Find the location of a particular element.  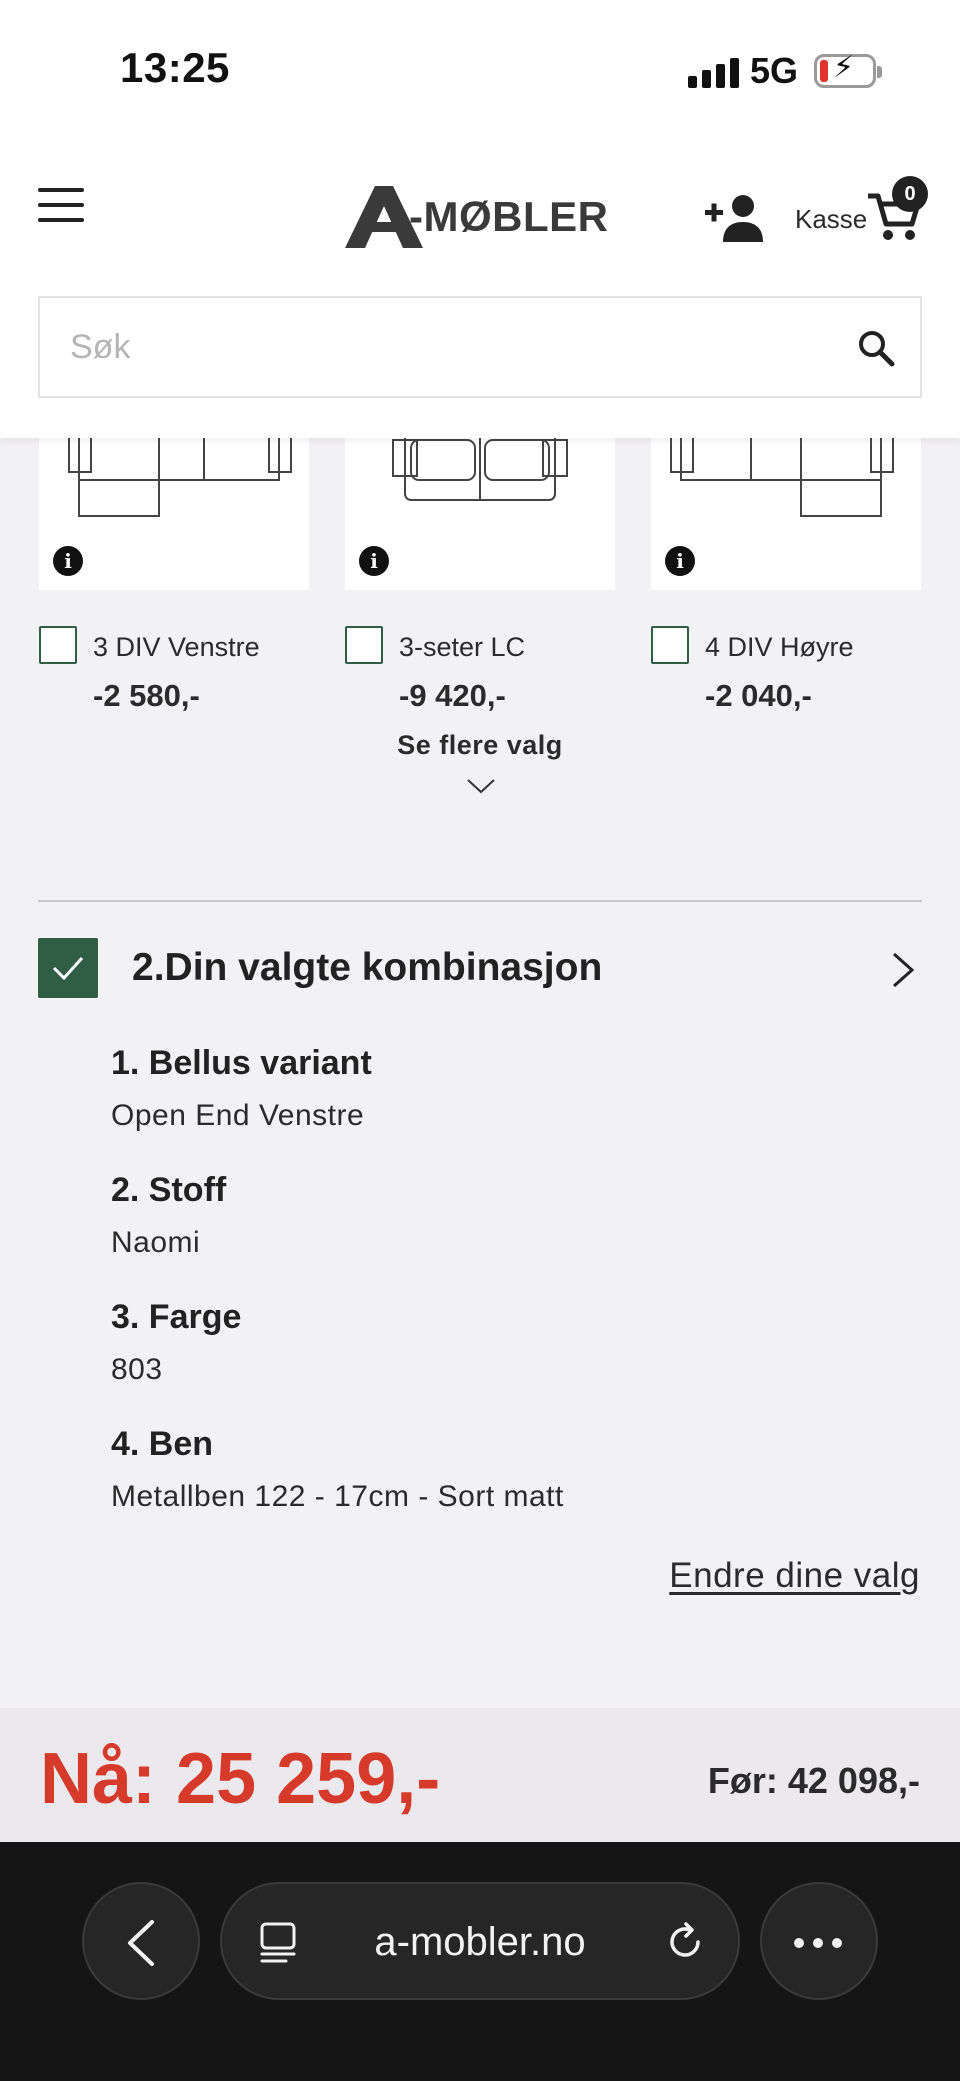

more-dots-icon is located at coordinates (818, 1943).